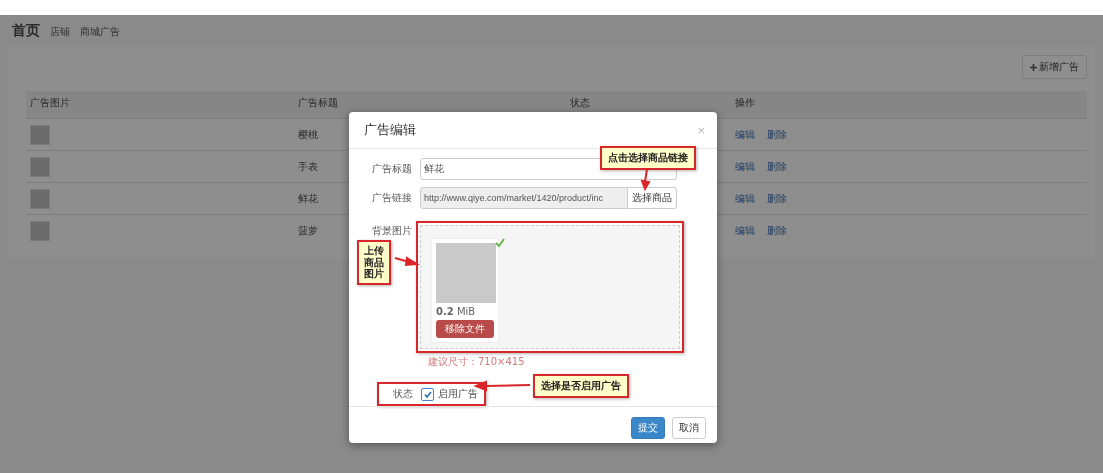 The height and width of the screenshot is (473, 1103). I want to click on file-size: 0.2 MiB, so click(456, 311).